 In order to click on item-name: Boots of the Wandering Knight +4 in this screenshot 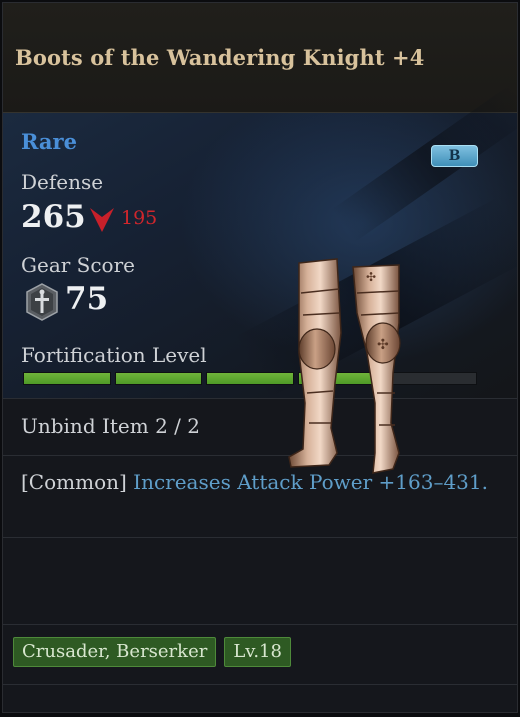, I will do `click(220, 57)`.